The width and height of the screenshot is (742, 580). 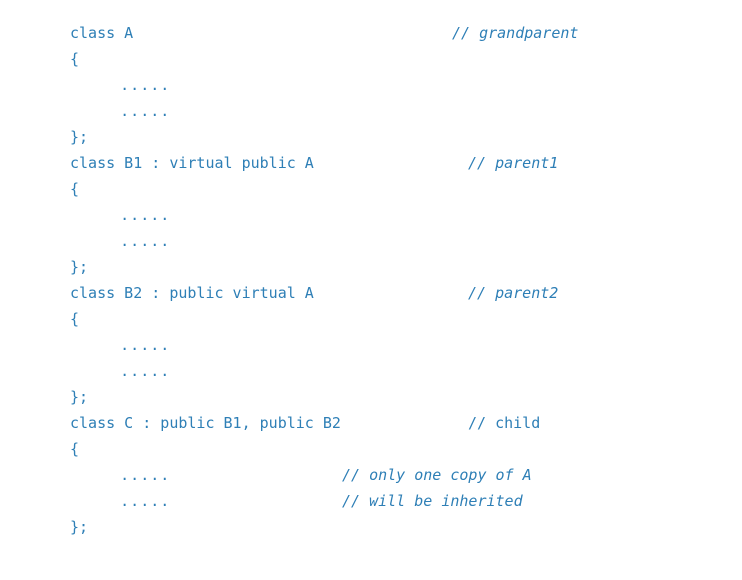 What do you see at coordinates (432, 501) in the screenshot?
I see `code-comment: // will be inherited` at bounding box center [432, 501].